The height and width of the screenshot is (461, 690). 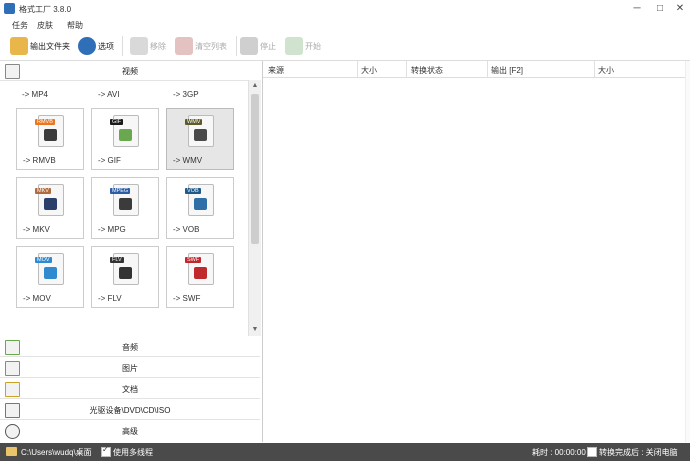 What do you see at coordinates (193, 191) in the screenshot?
I see `format-tag: VOB` at bounding box center [193, 191].